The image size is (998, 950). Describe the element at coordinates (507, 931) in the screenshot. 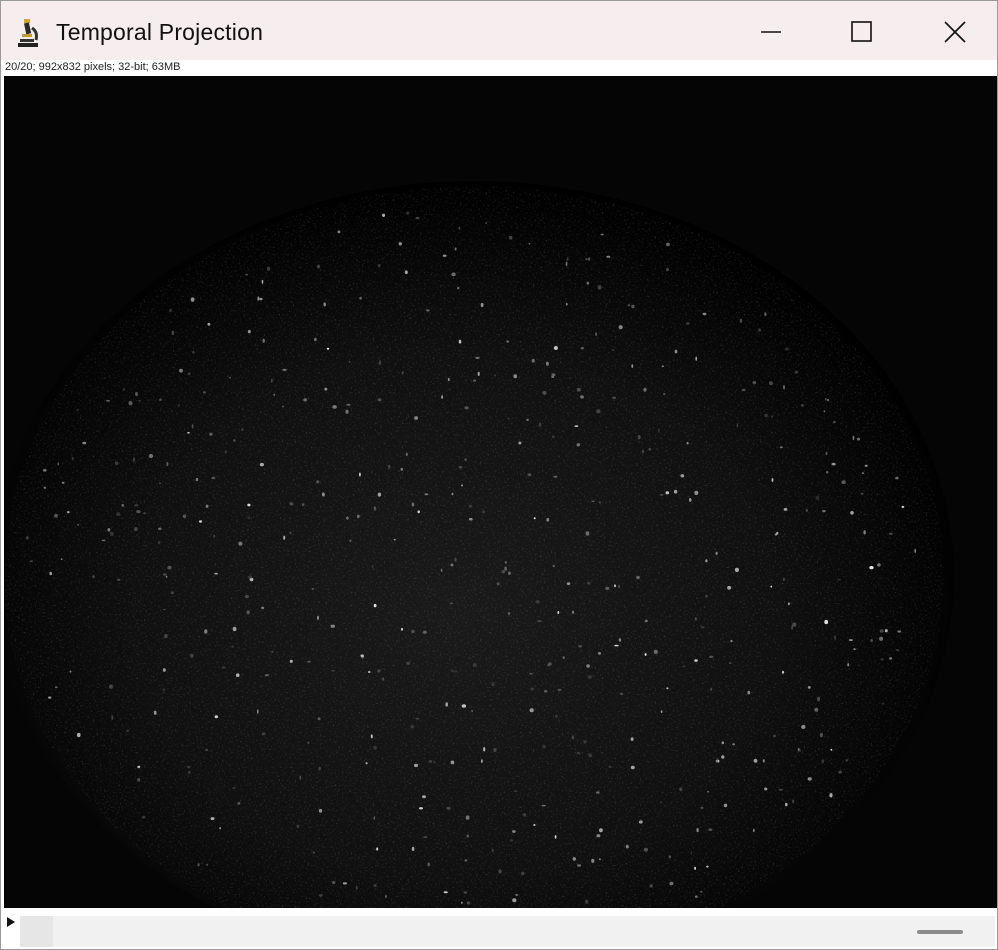

I see `slice-scrollbar` at that location.